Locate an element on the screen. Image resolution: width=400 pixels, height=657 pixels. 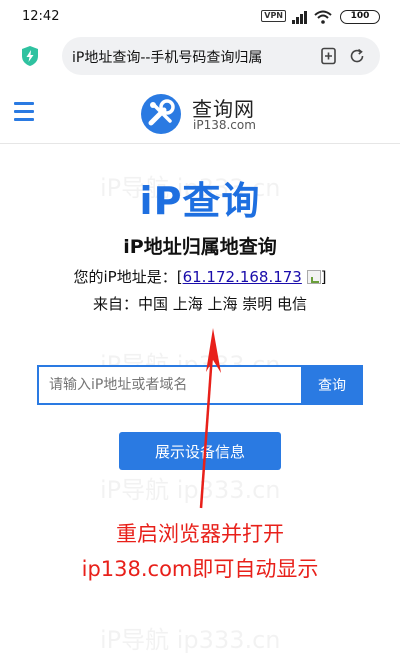
browser-address-bar: iP地址查询--手机号码查询归属 is located at coordinates (200, 57).